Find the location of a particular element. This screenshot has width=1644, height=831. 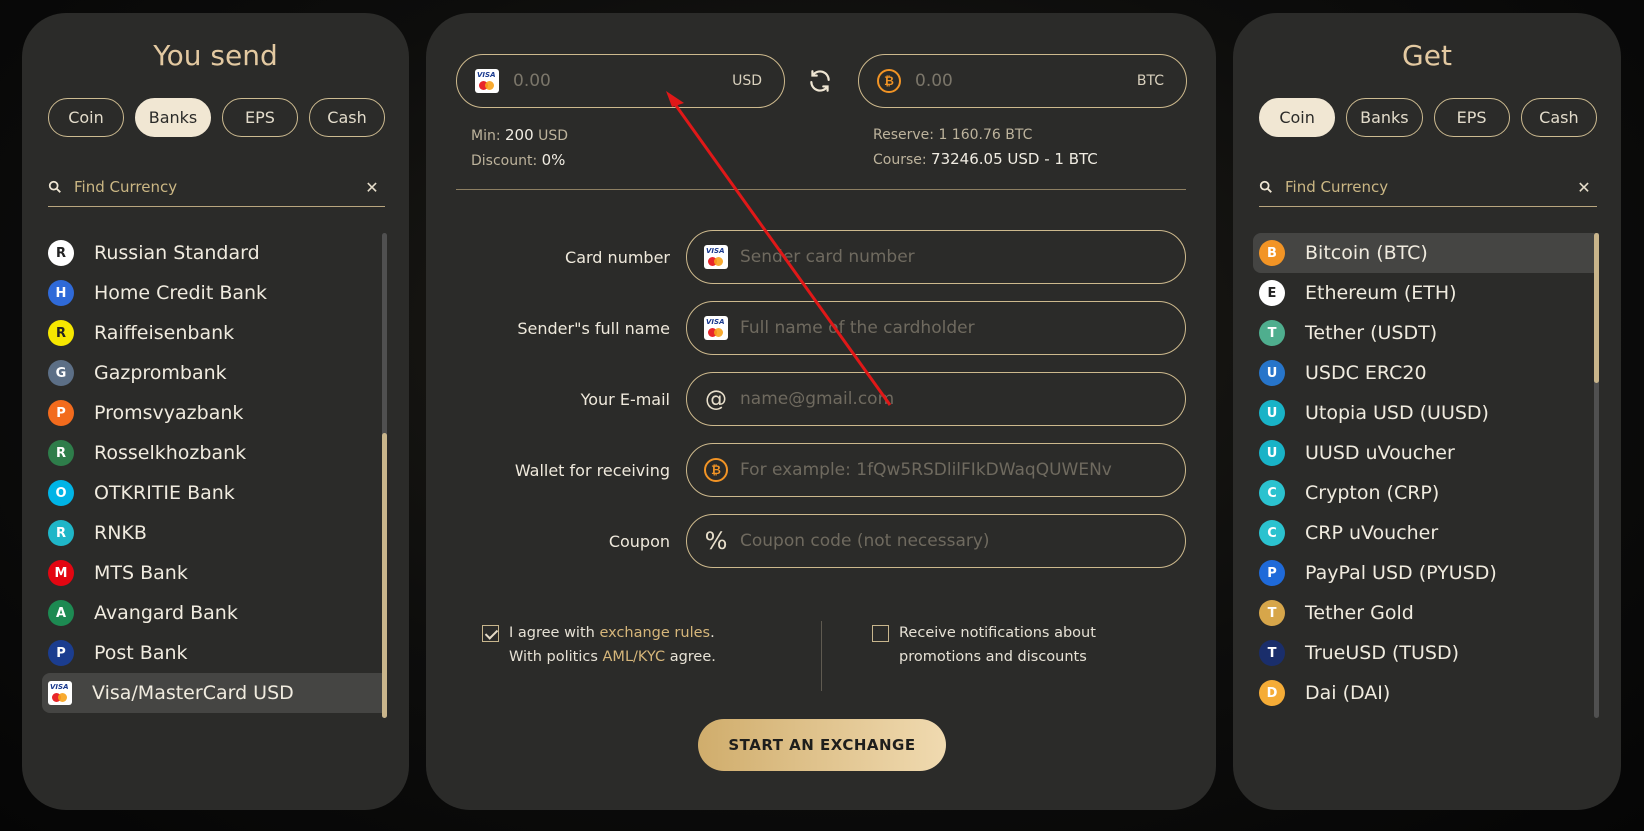

wallet-input is located at coordinates (951, 470).